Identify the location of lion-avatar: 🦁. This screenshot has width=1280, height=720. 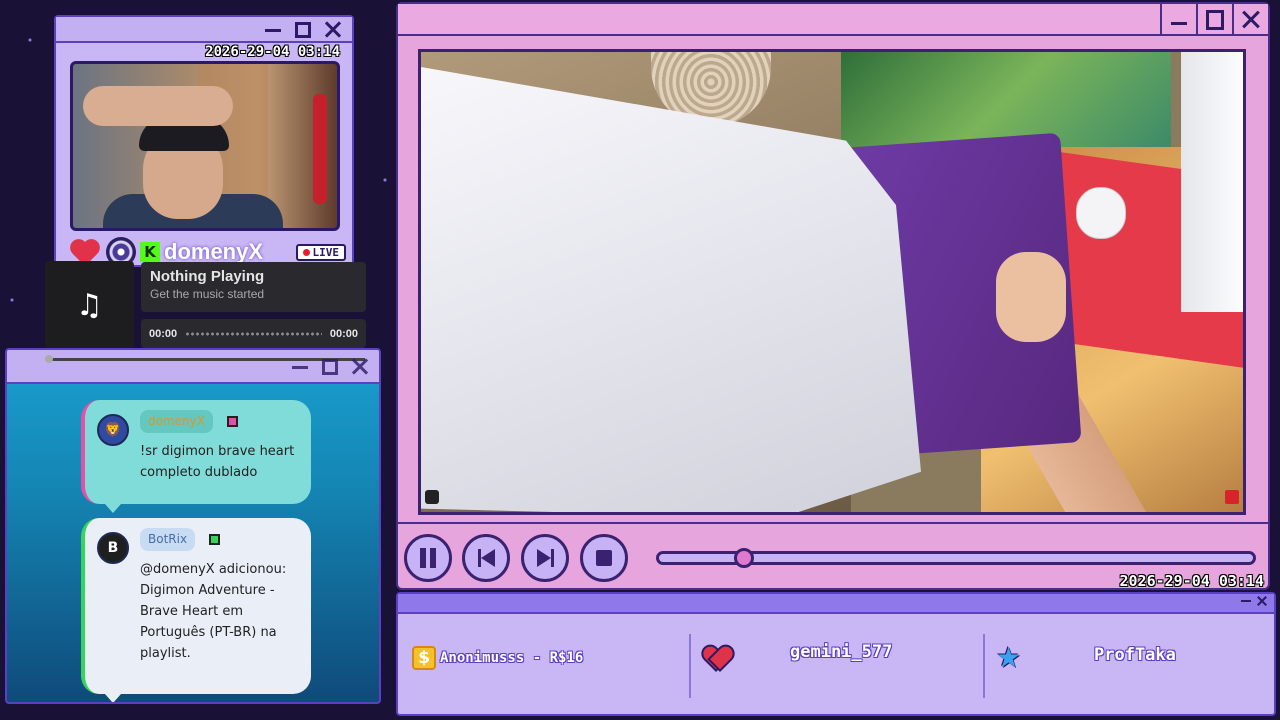
(113, 430).